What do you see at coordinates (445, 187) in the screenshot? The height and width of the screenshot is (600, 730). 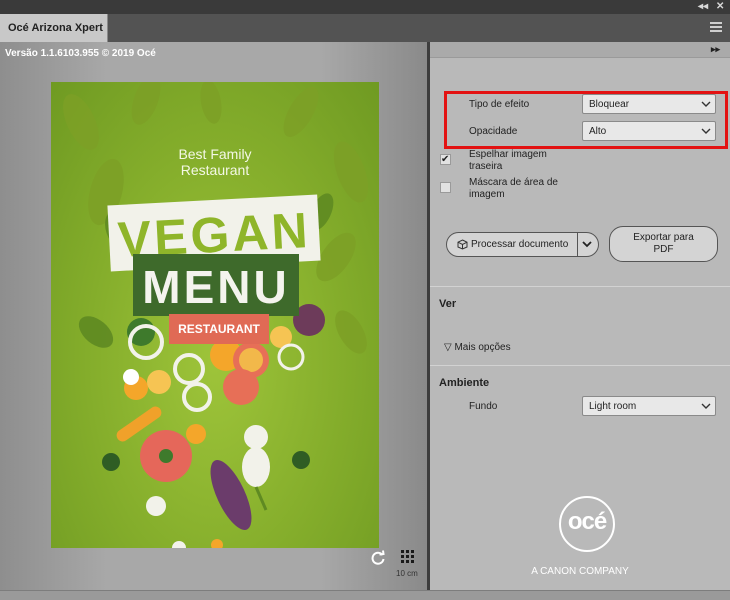 I see `image-area-mask-checkbox` at bounding box center [445, 187].